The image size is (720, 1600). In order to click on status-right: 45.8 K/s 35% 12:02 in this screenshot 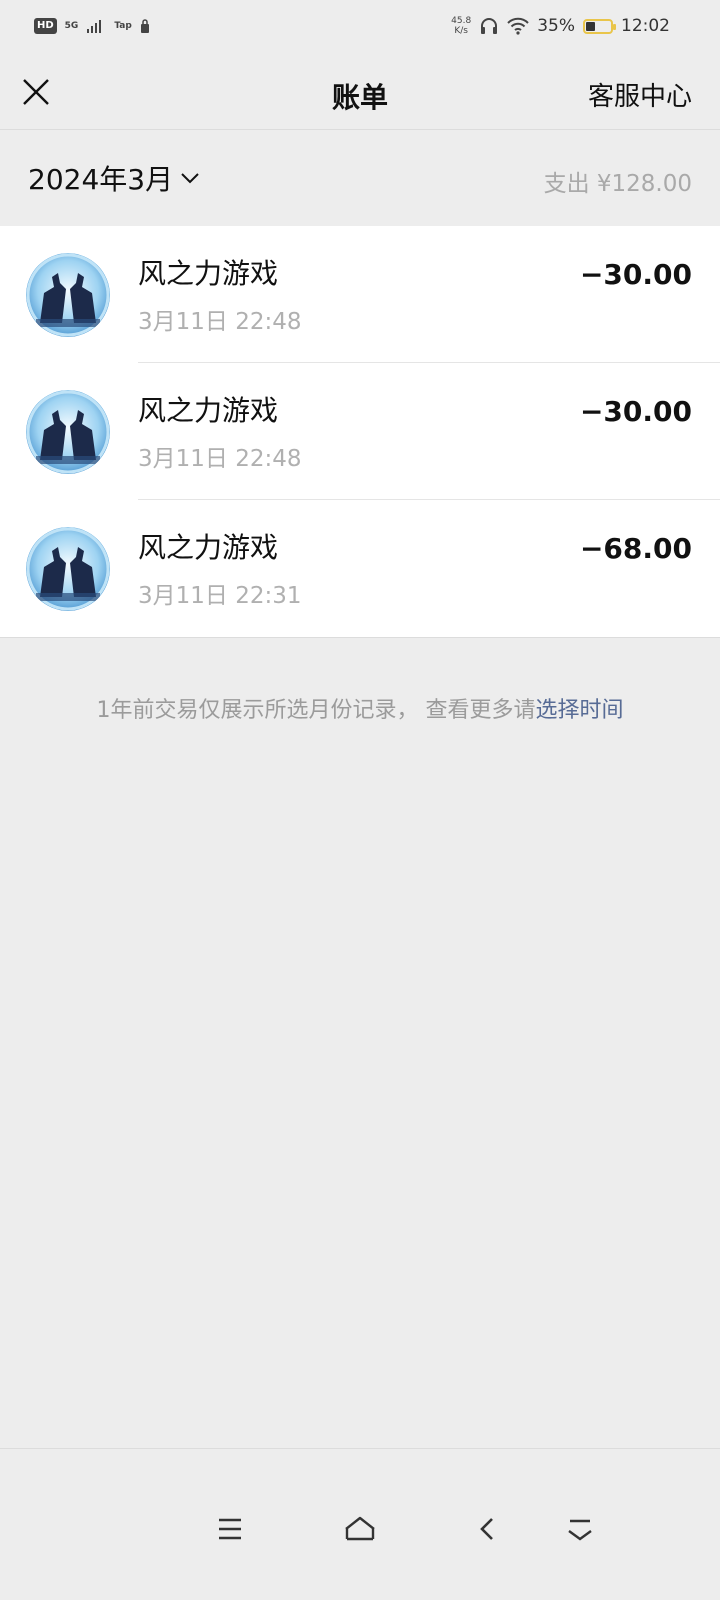, I will do `click(560, 26)`.